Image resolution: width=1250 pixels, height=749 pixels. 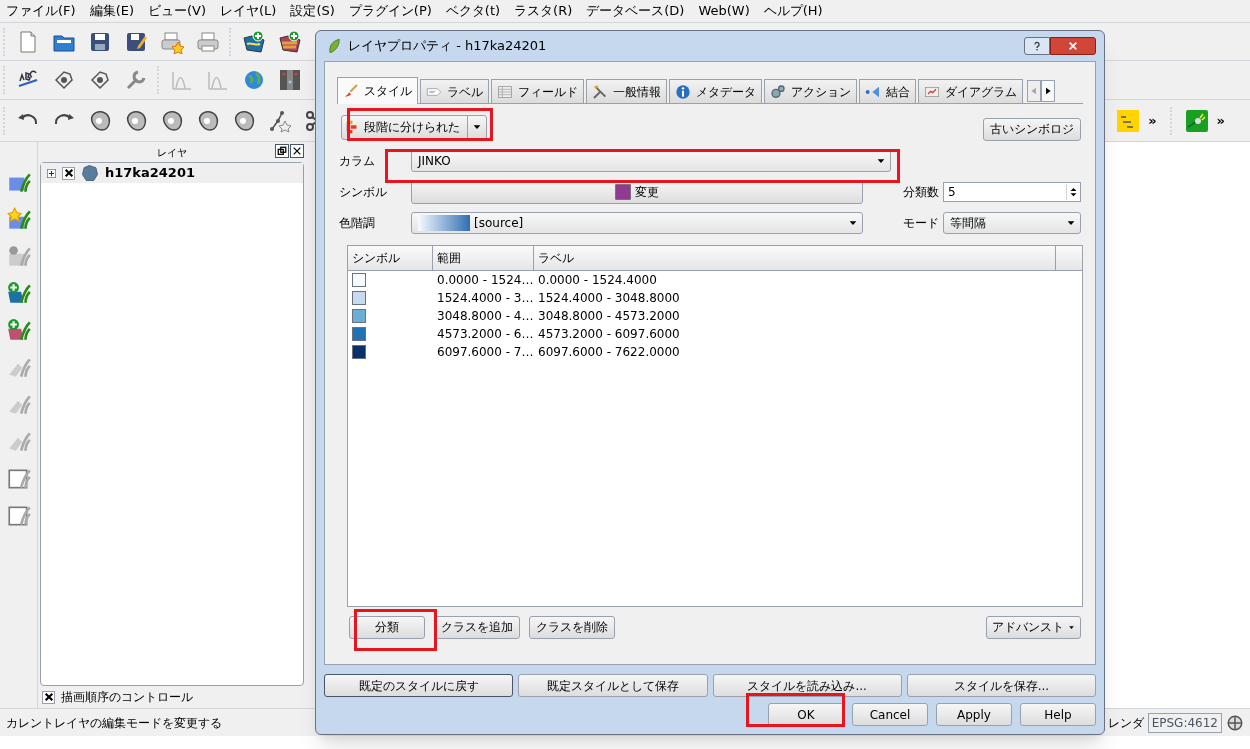 I want to click on window-title: レイヤプロパティ - h17ka24201, so click(x=447, y=46).